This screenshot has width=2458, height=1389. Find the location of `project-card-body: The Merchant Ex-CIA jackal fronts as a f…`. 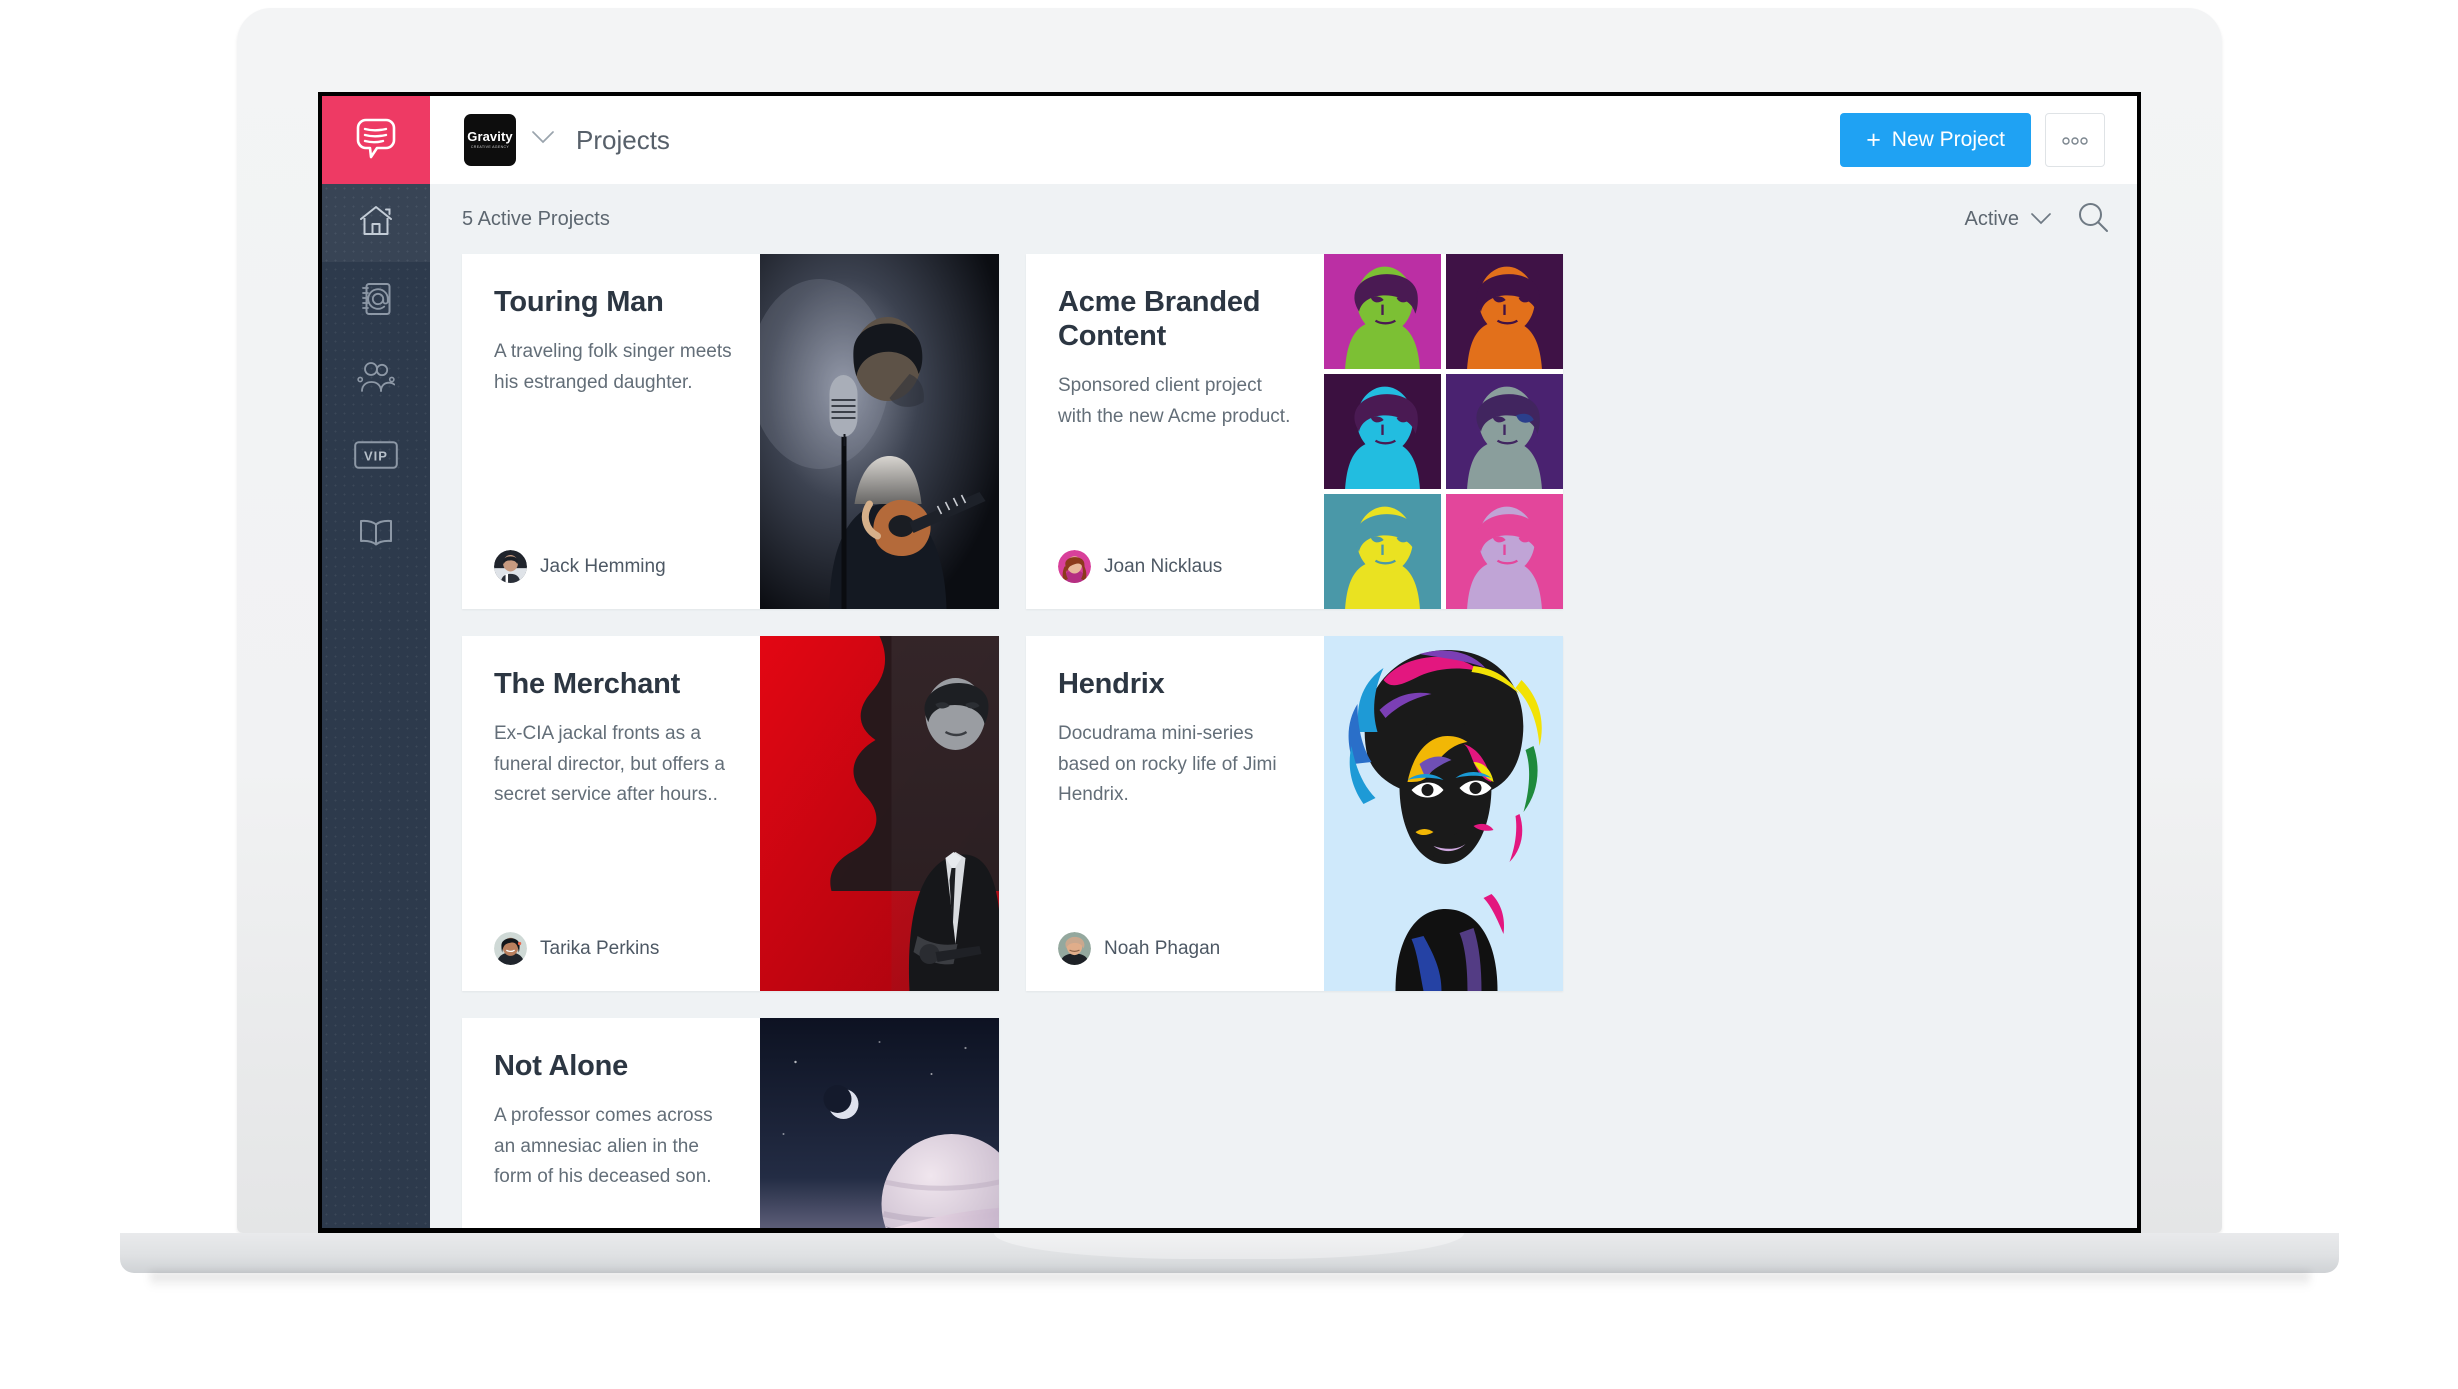

project-card-body: The Merchant Ex-CIA jackal fronts as a f… is located at coordinates (611, 813).